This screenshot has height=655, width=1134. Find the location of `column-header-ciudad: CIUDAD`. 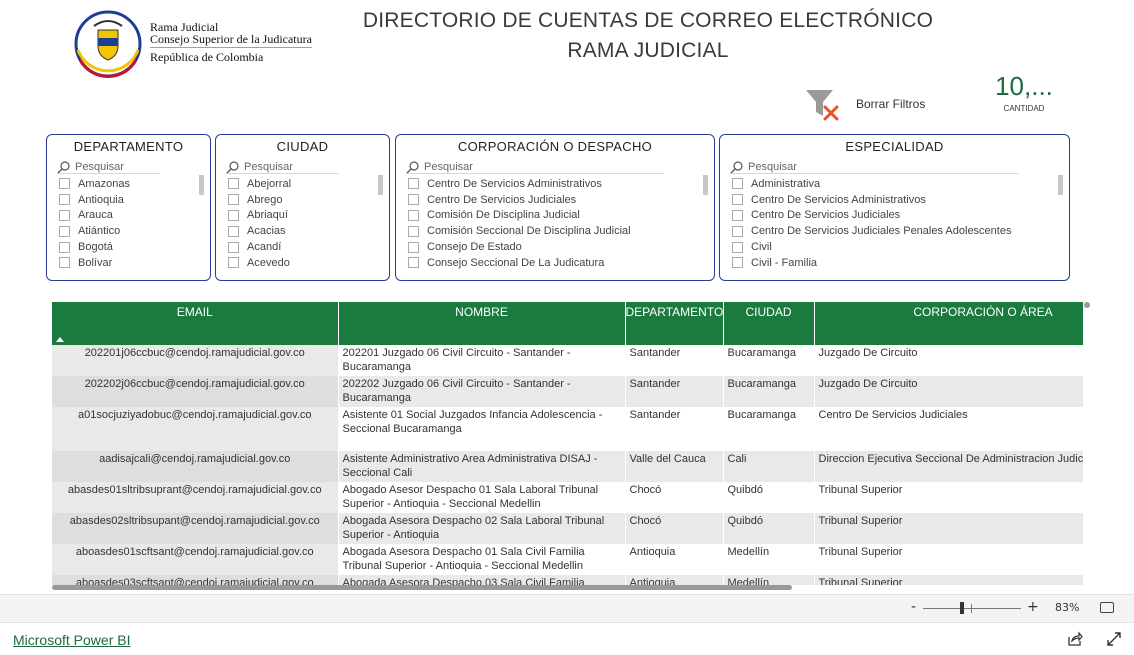

column-header-ciudad: CIUDAD is located at coordinates (769, 323).